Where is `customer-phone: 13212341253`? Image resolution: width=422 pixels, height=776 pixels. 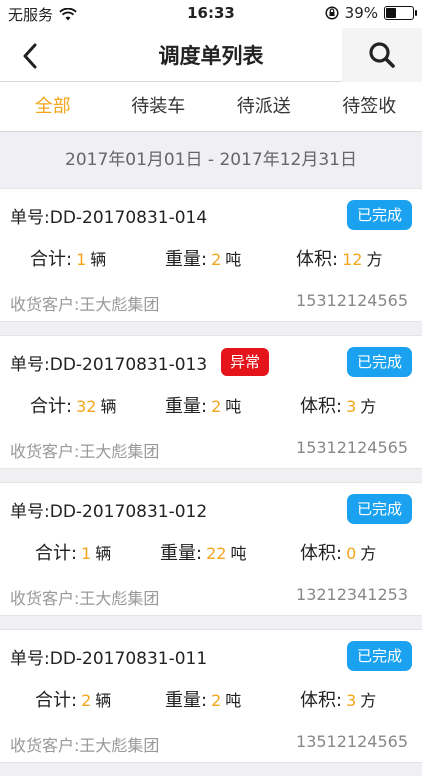
customer-phone: 13212341253 is located at coordinates (352, 594).